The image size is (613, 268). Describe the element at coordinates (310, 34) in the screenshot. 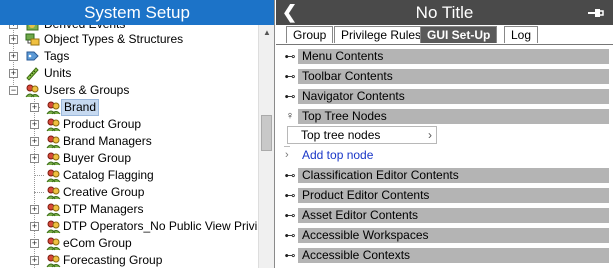

I see `tab-group: Group` at that location.